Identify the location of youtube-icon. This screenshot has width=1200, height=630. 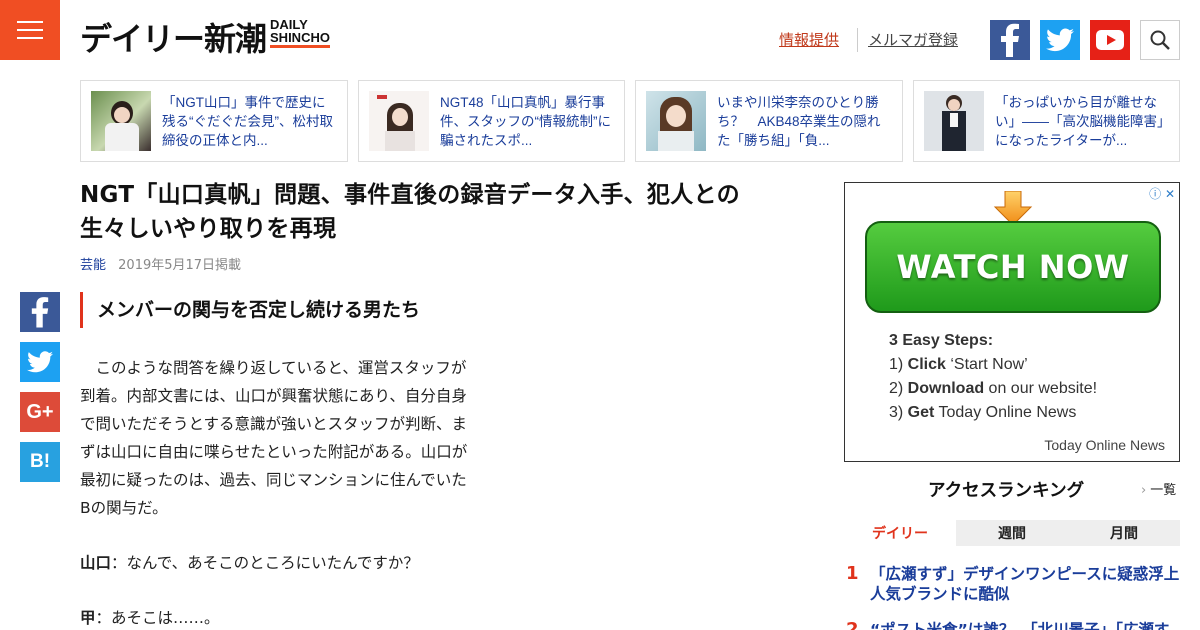
(1110, 40).